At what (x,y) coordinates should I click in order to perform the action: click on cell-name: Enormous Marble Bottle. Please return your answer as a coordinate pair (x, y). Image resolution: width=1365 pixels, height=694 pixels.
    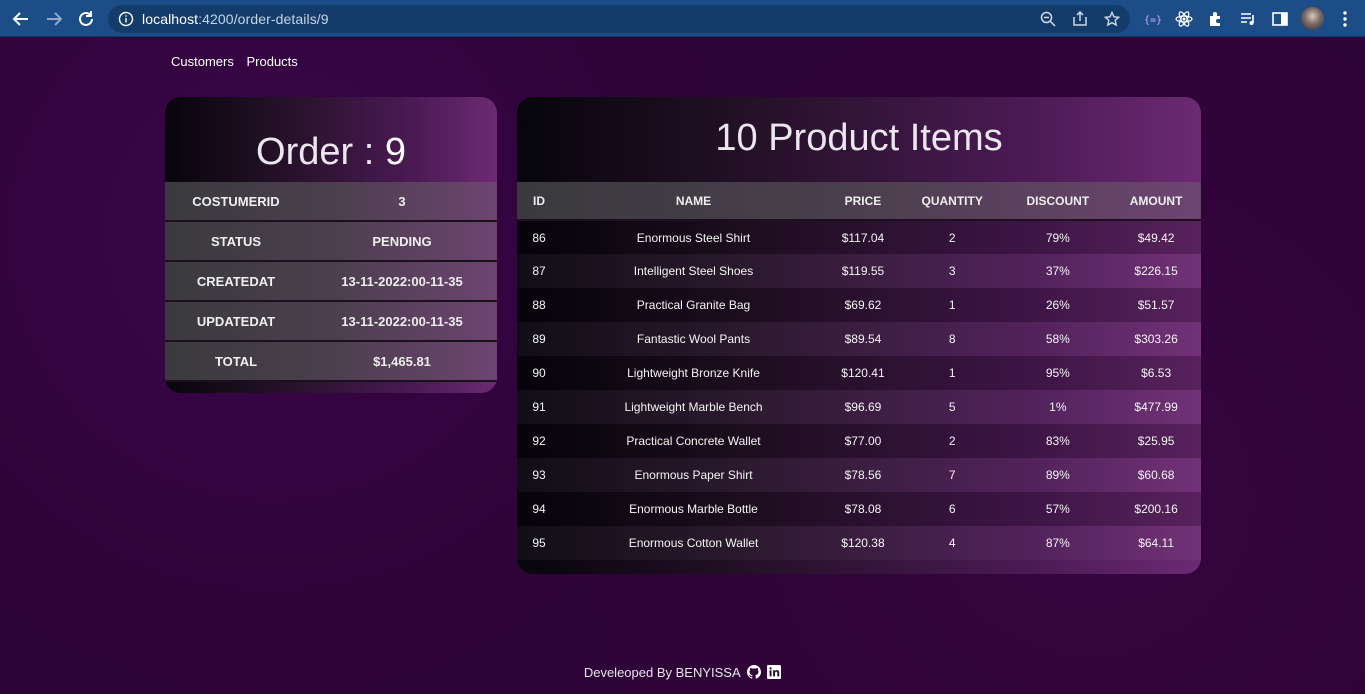
    Looking at the image, I should click on (693, 509).